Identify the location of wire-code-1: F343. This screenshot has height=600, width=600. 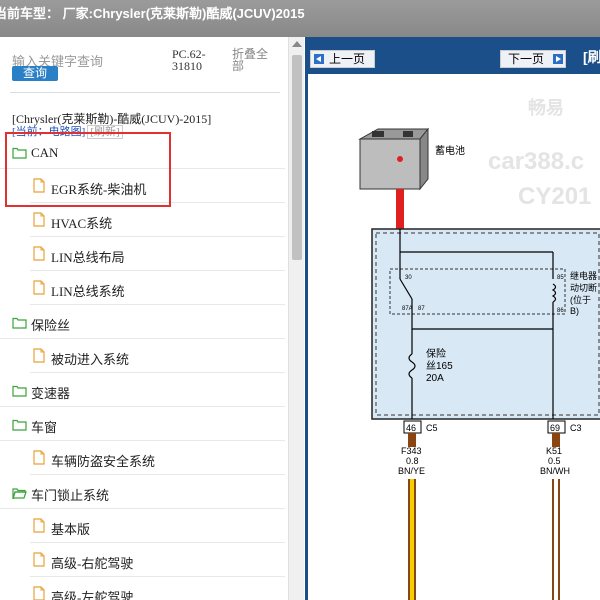
(411, 451).